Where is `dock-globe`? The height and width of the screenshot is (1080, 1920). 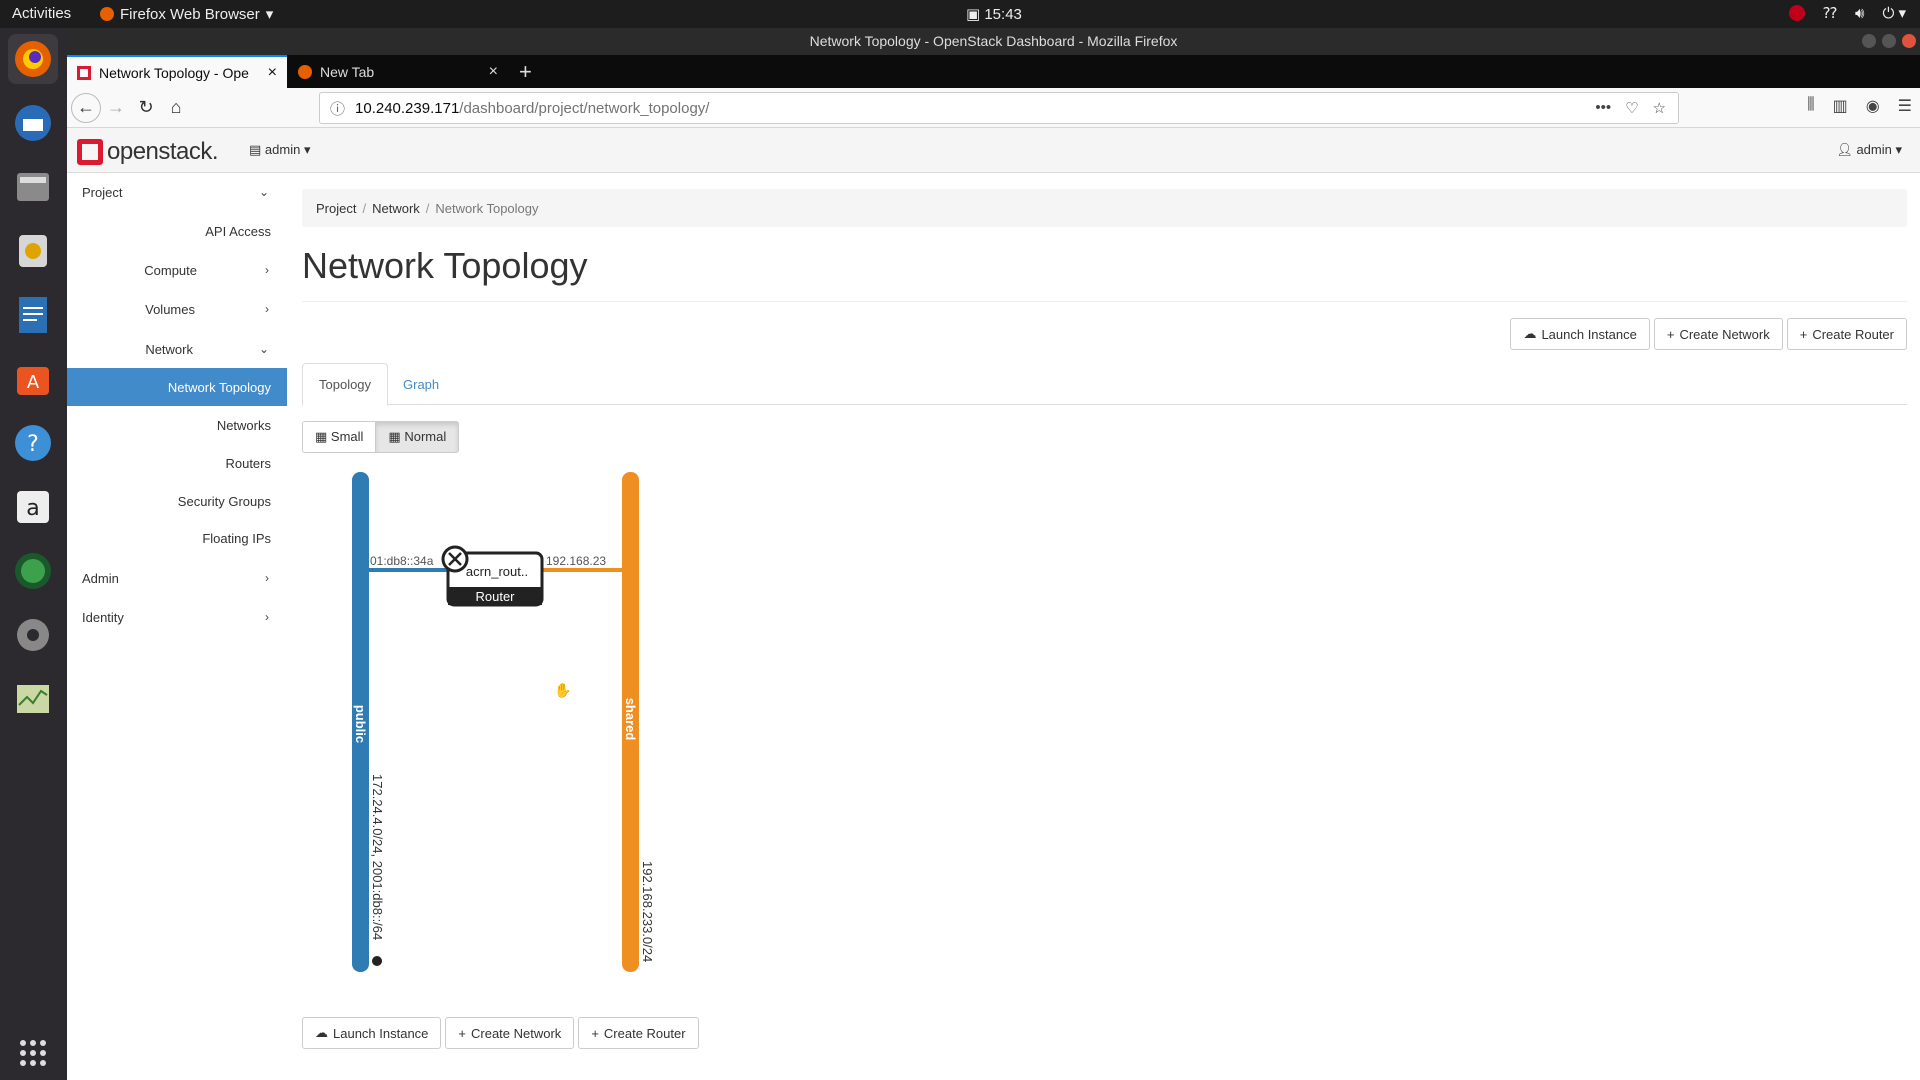 dock-globe is located at coordinates (33, 571).